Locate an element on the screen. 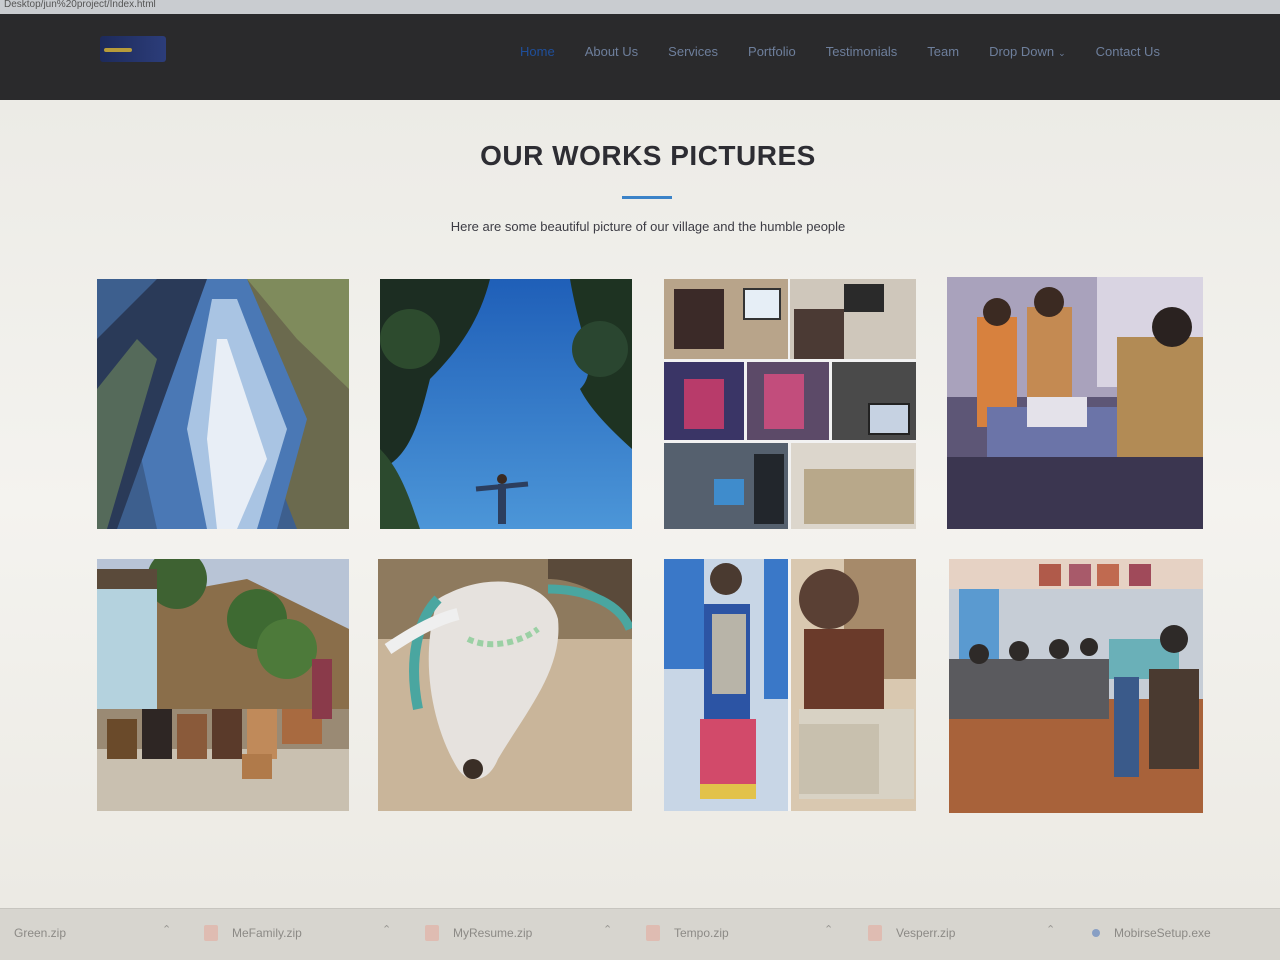 This screenshot has height=960, width=1280. download-name: MyResume.zip is located at coordinates (493, 933).